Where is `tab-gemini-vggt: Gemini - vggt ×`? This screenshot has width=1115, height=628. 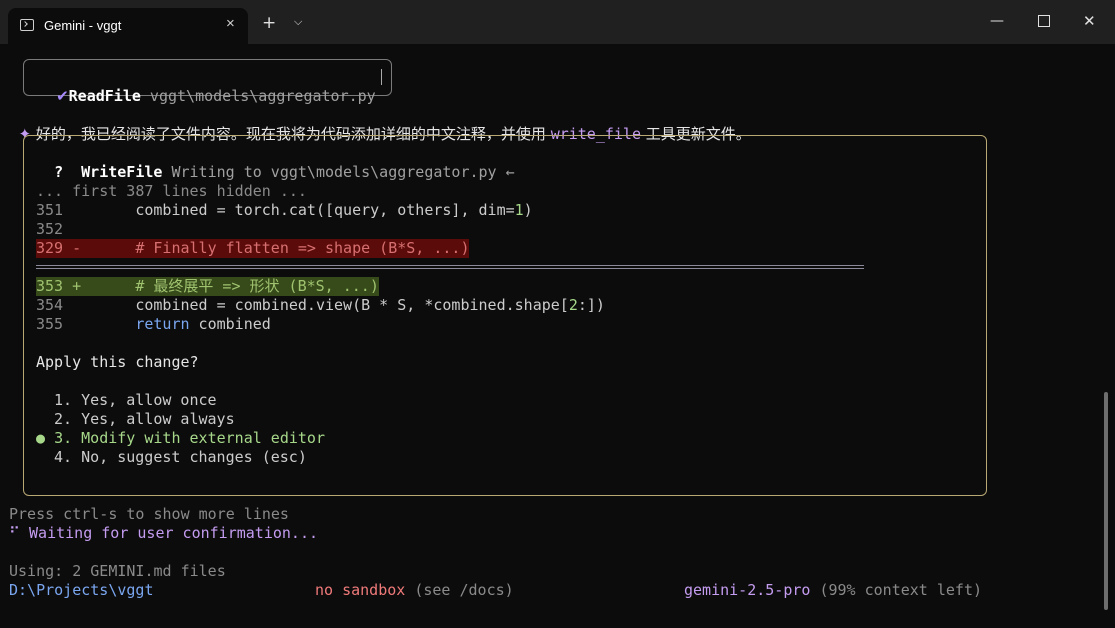
tab-gemini-vggt: Gemini - vggt × is located at coordinates (128, 26).